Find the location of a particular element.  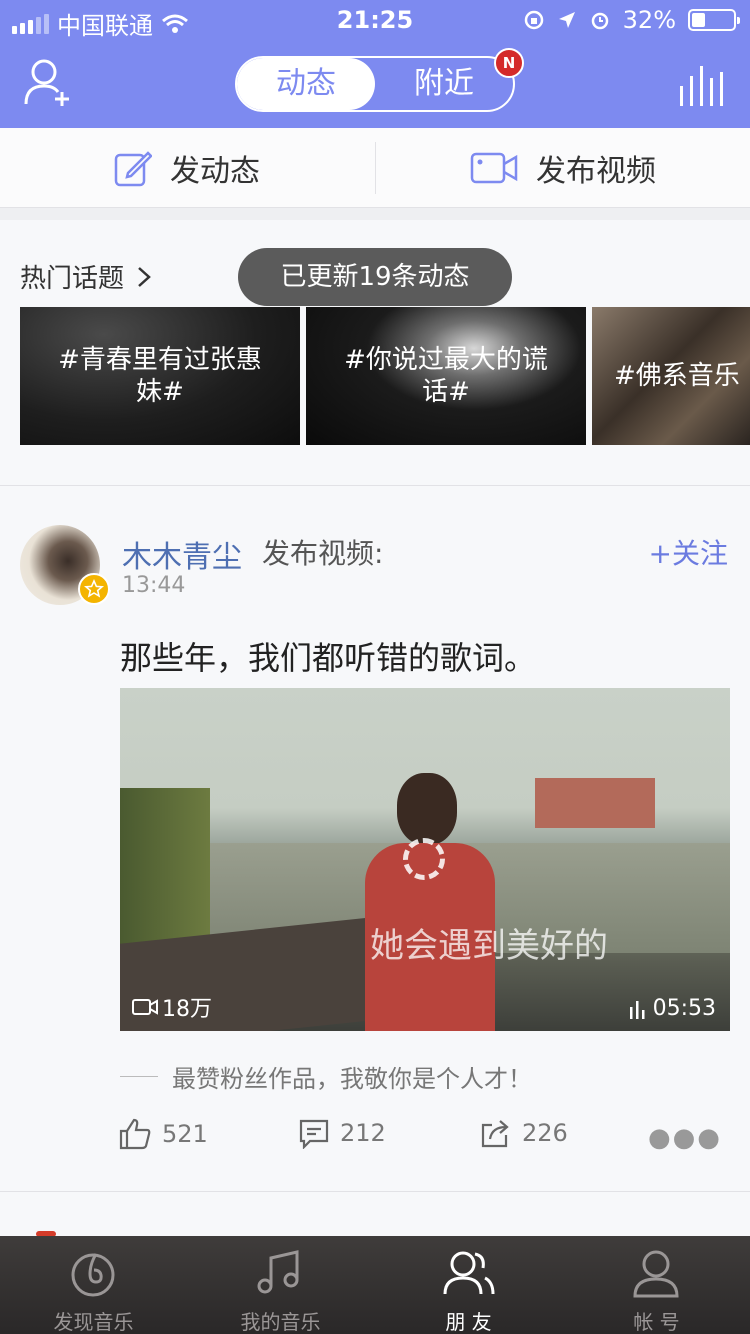

battery-fill is located at coordinates (698, 20).